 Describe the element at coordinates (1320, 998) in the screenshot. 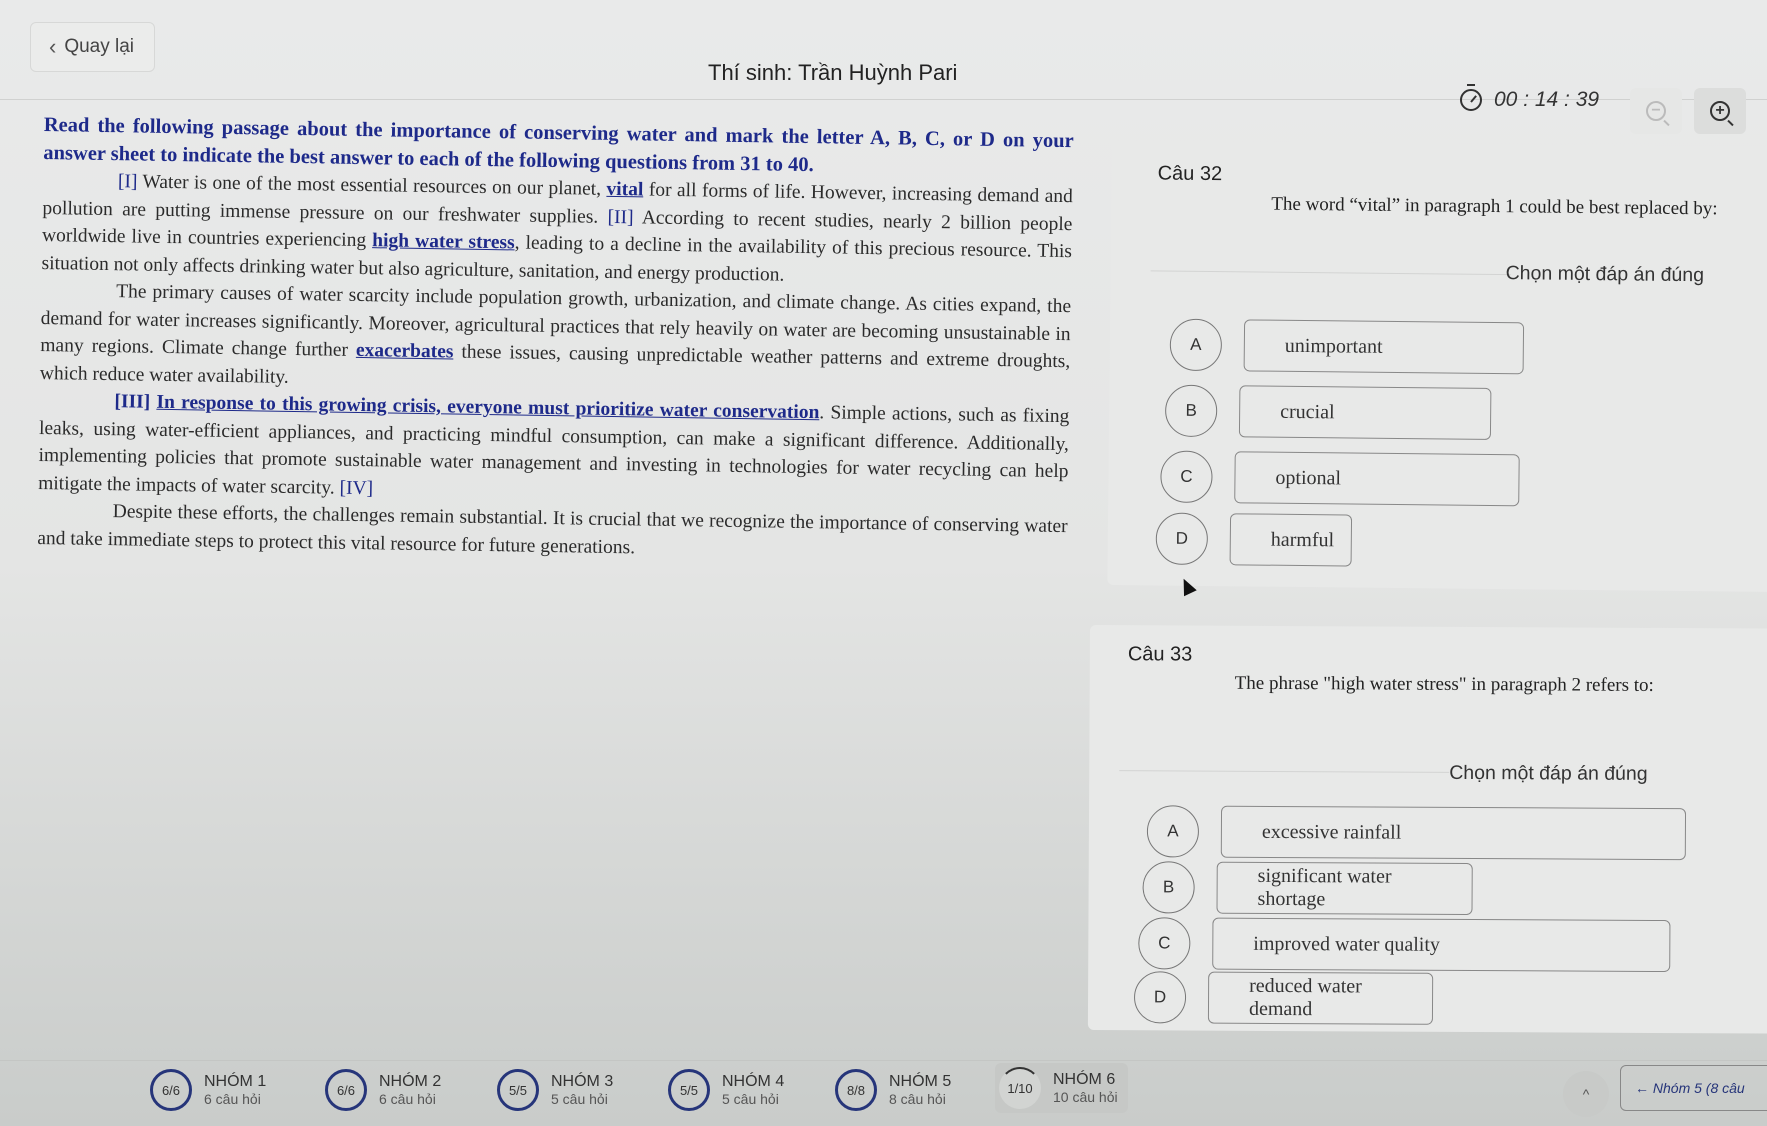

I see `option-text: reduced water demand` at that location.